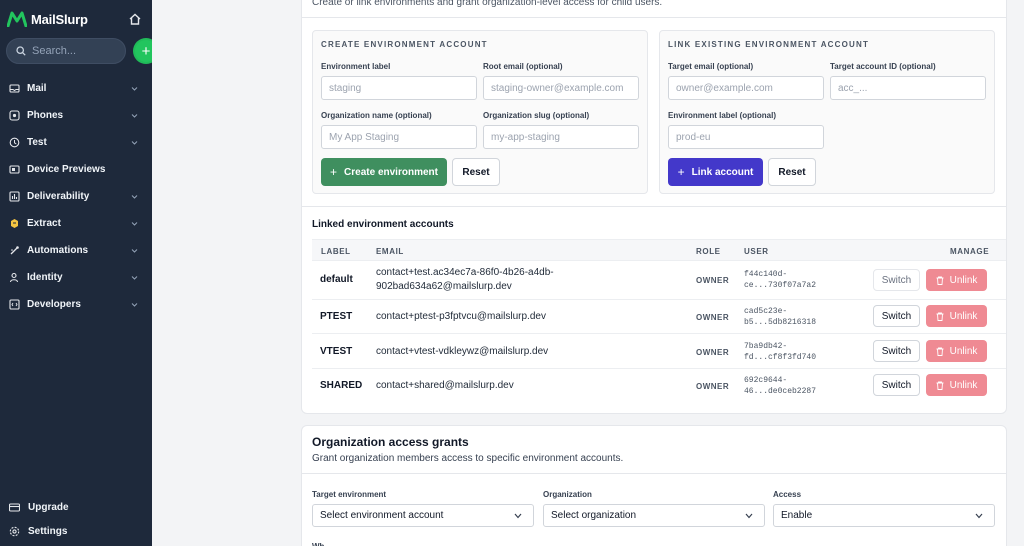  What do you see at coordinates (14, 277) in the screenshot?
I see `identity-icon` at bounding box center [14, 277].